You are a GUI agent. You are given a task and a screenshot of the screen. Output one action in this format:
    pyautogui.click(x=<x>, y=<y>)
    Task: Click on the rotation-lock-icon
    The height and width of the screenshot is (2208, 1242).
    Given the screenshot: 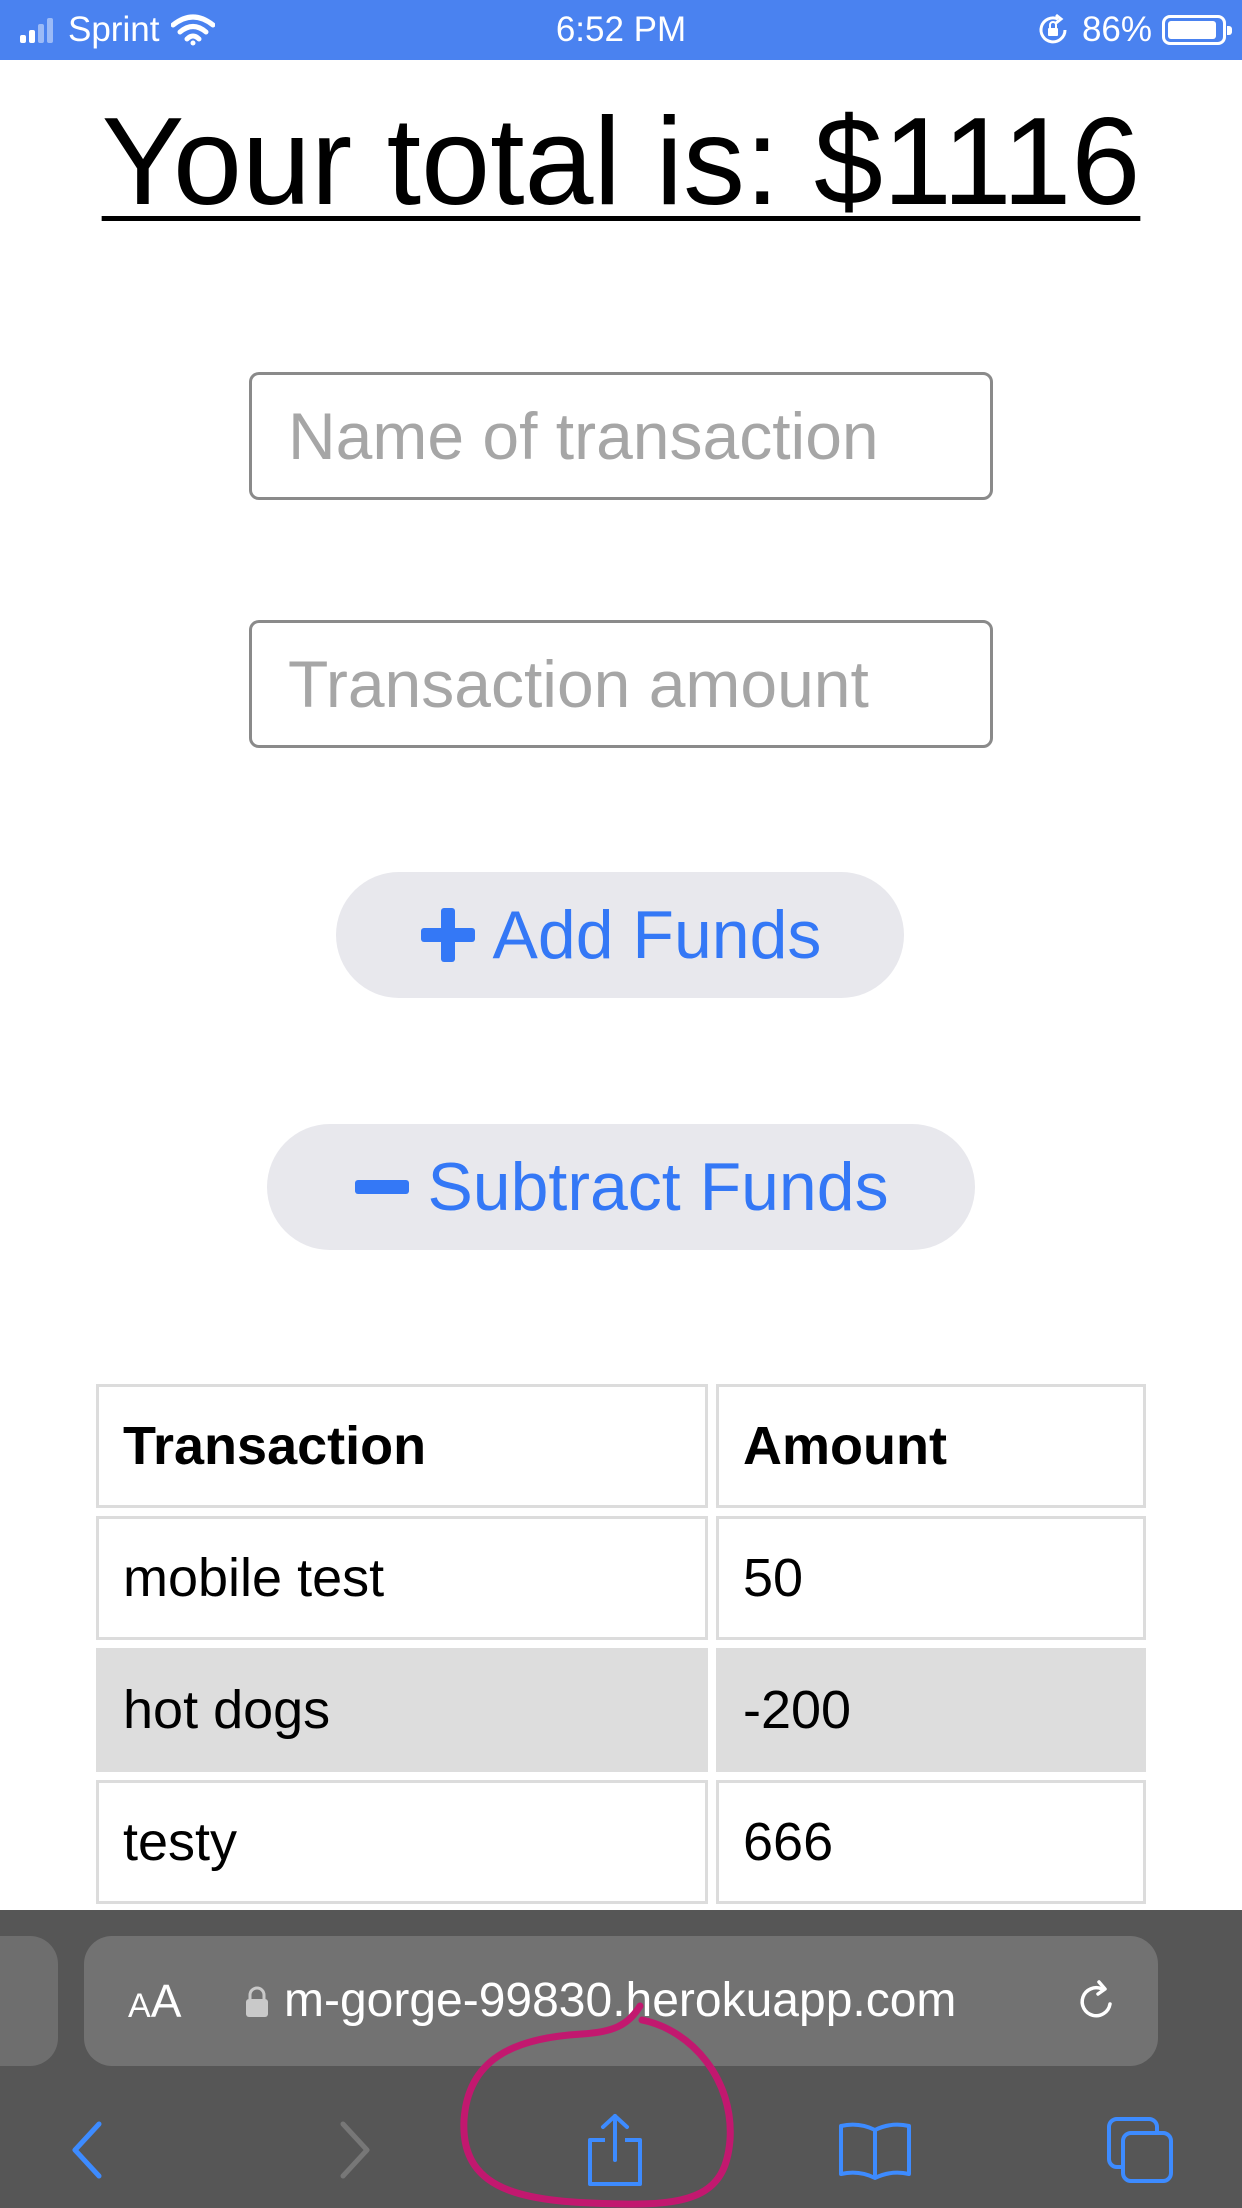 What is the action you would take?
    pyautogui.click(x=1053, y=28)
    